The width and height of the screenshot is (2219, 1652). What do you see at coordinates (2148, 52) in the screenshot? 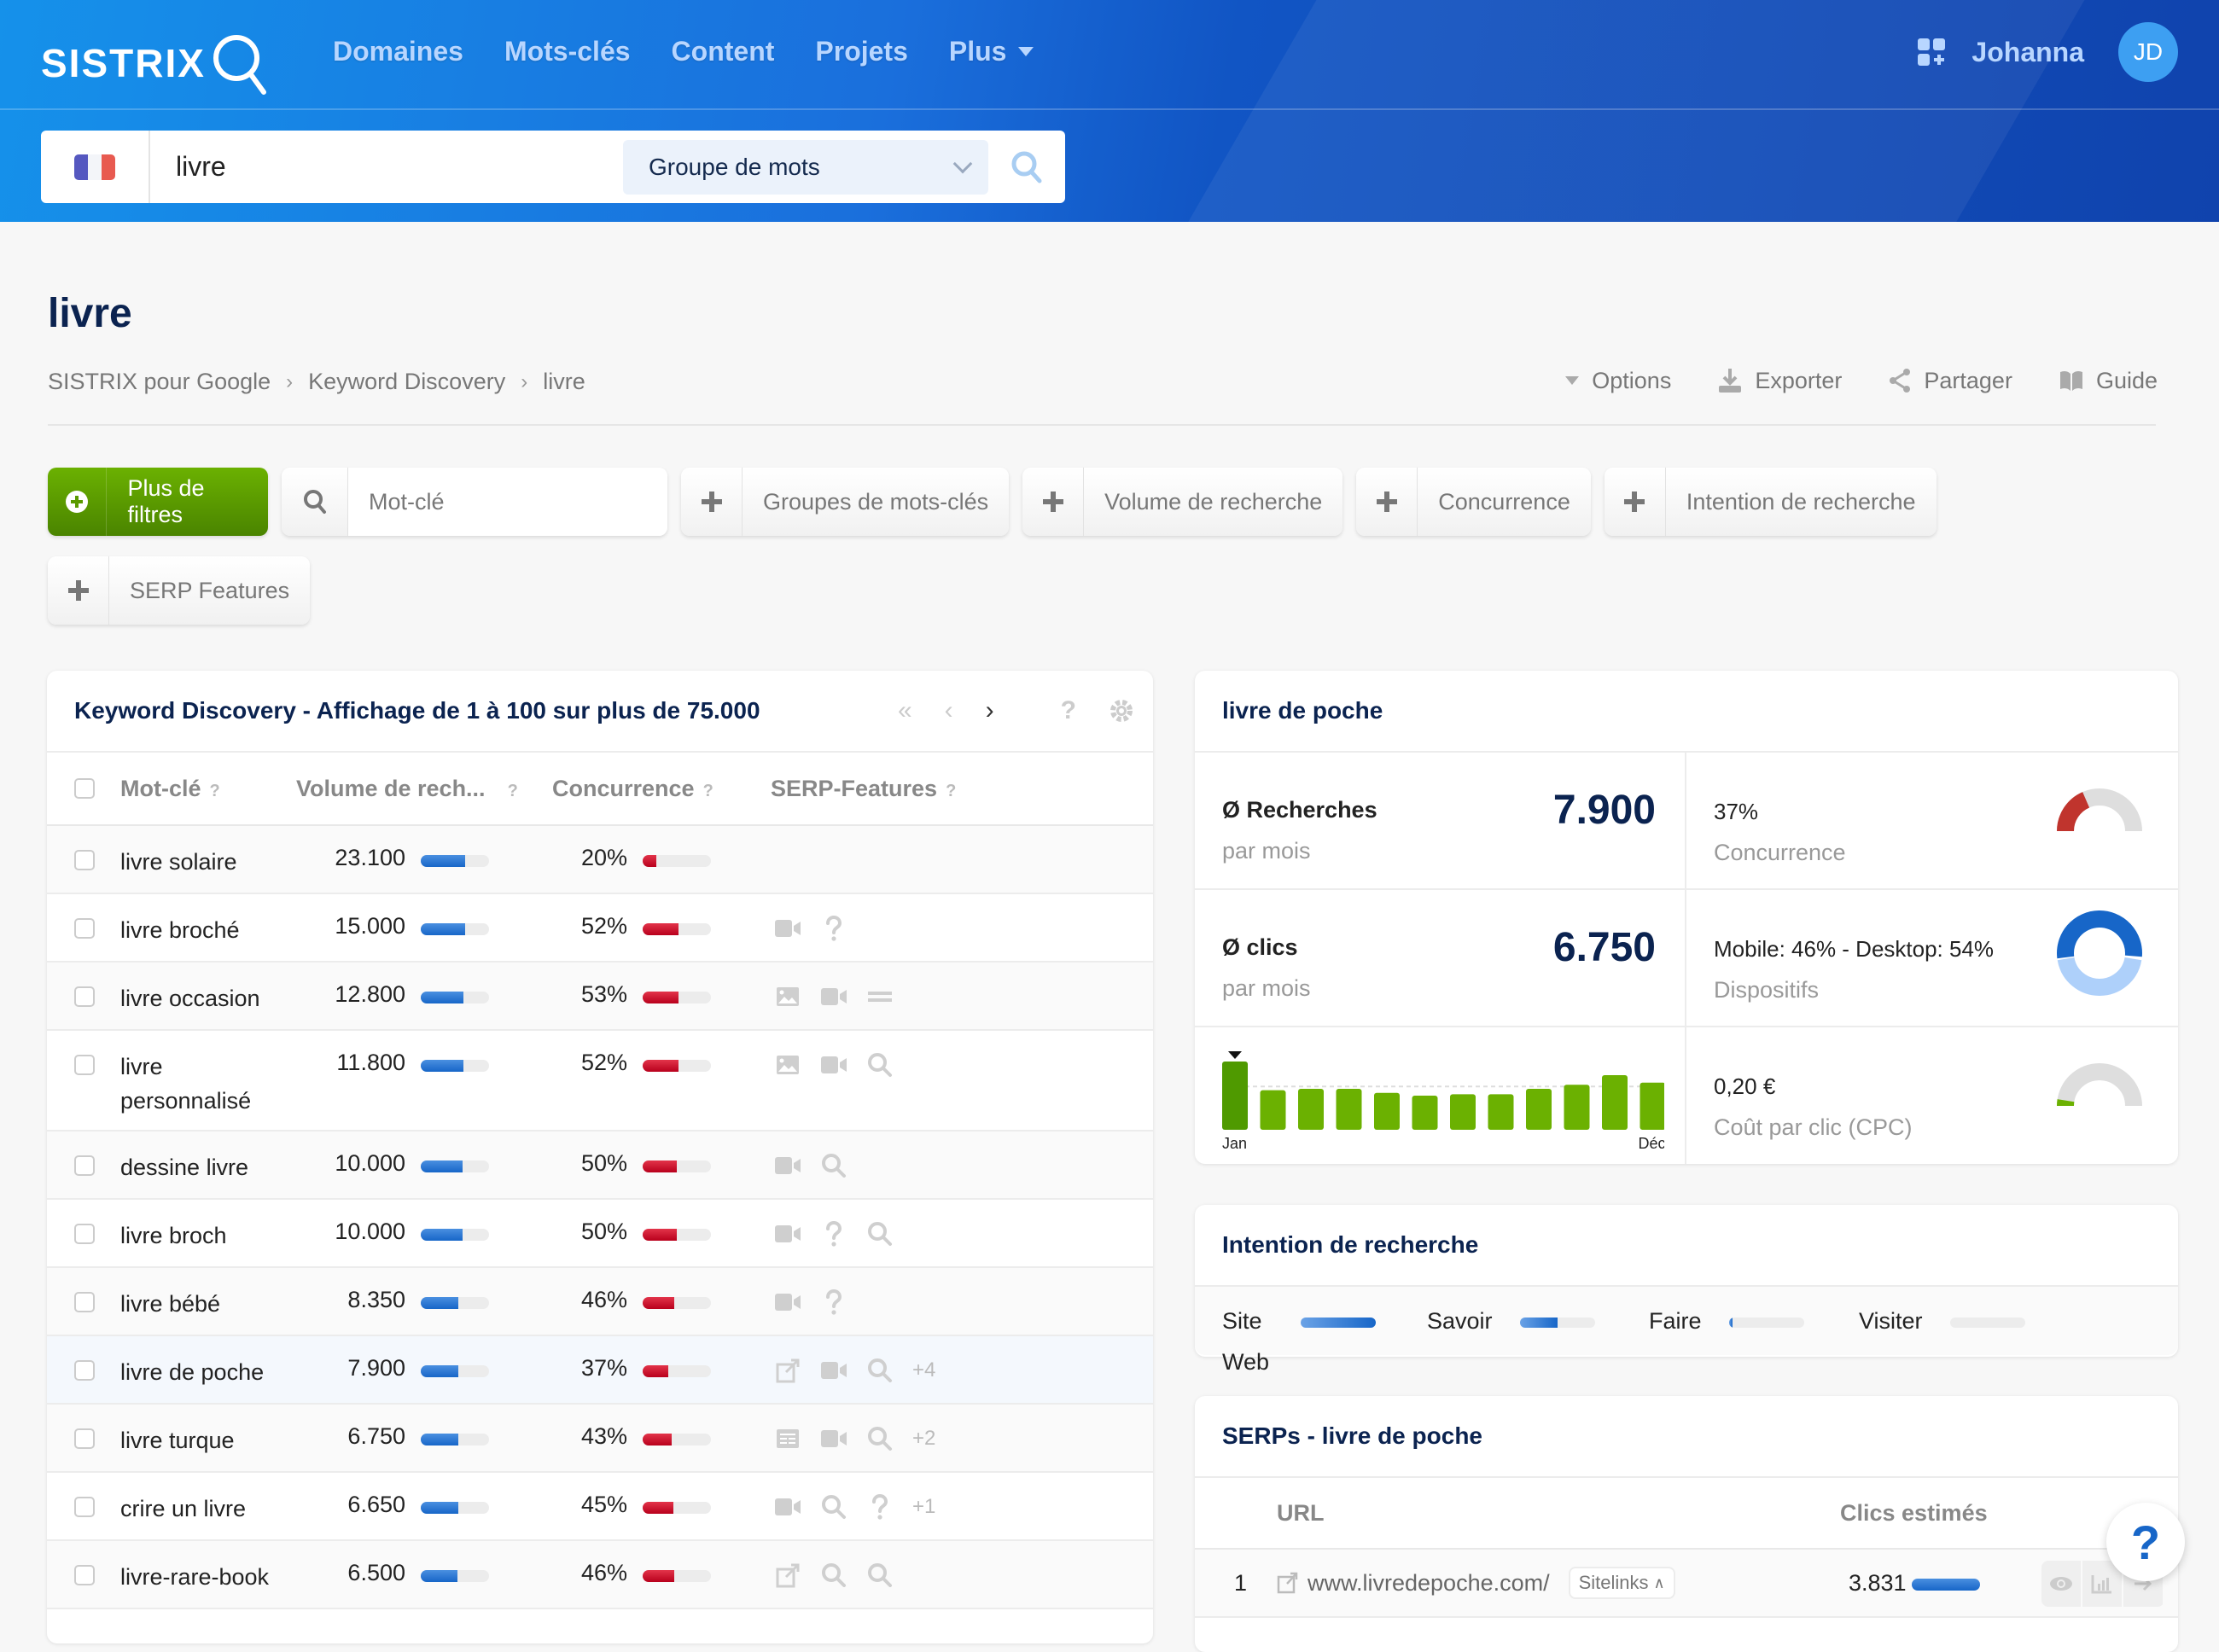
I see `avatar: JD` at bounding box center [2148, 52].